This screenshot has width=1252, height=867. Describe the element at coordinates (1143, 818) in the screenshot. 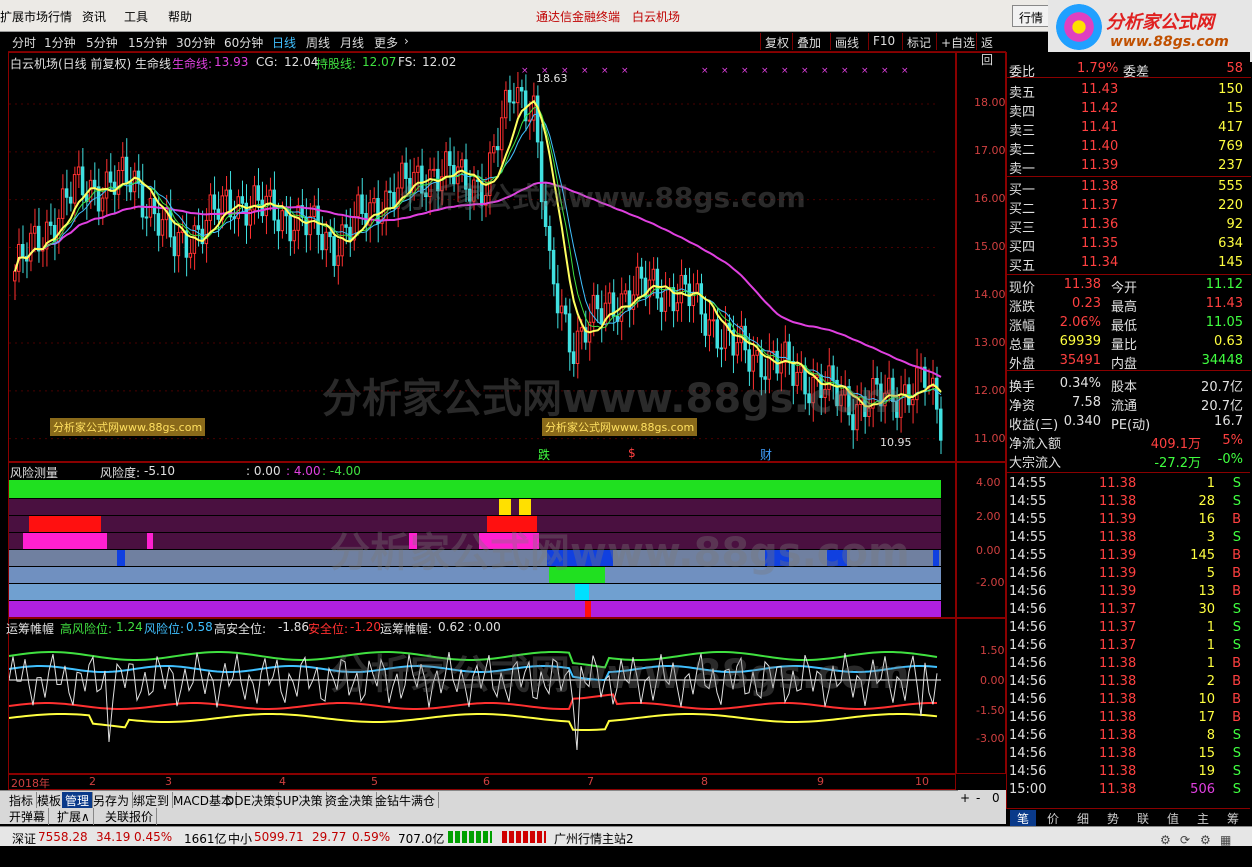

I see `quote-tab: 联` at that location.